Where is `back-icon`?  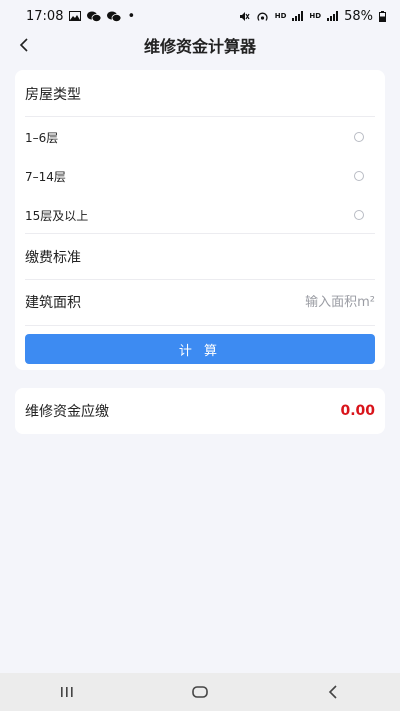 back-icon is located at coordinates (333, 692).